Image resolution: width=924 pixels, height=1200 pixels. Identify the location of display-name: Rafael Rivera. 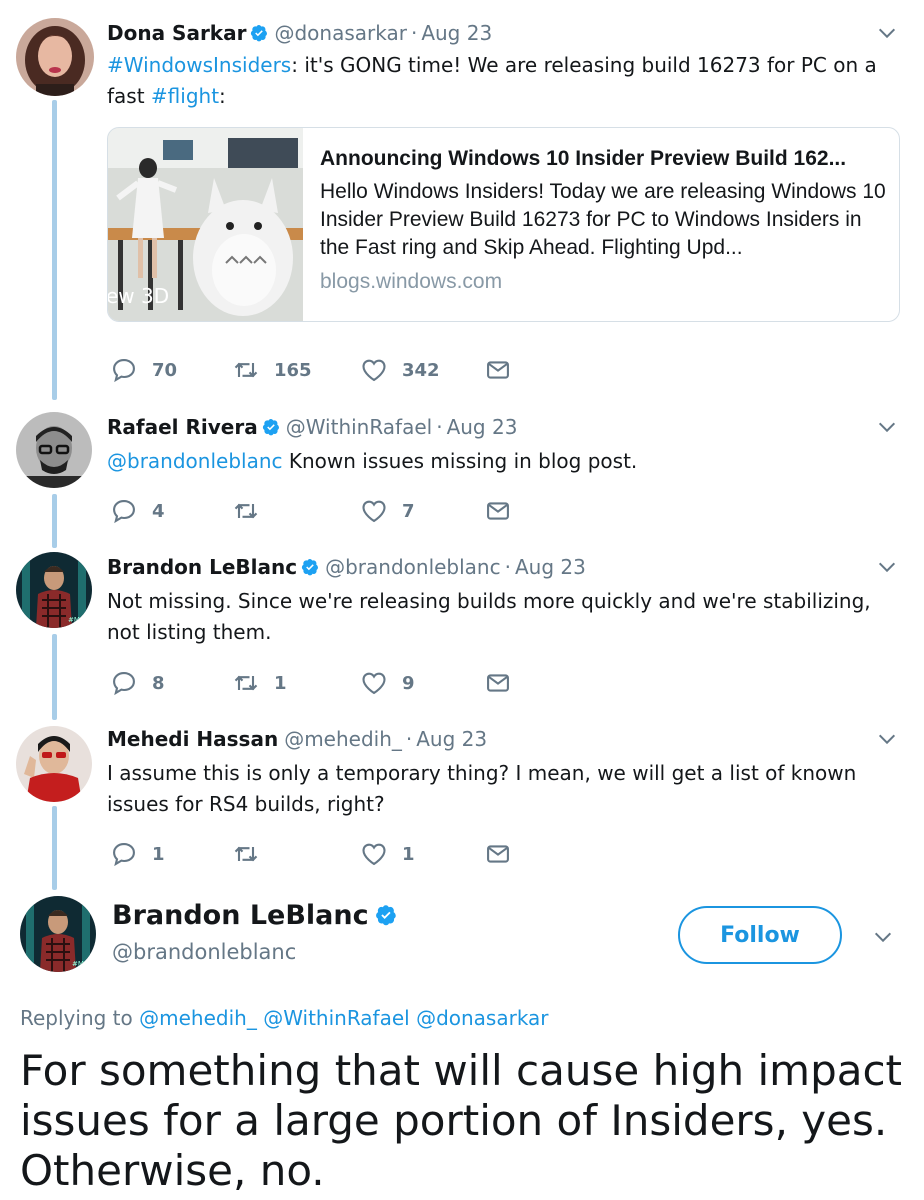
(182, 427).